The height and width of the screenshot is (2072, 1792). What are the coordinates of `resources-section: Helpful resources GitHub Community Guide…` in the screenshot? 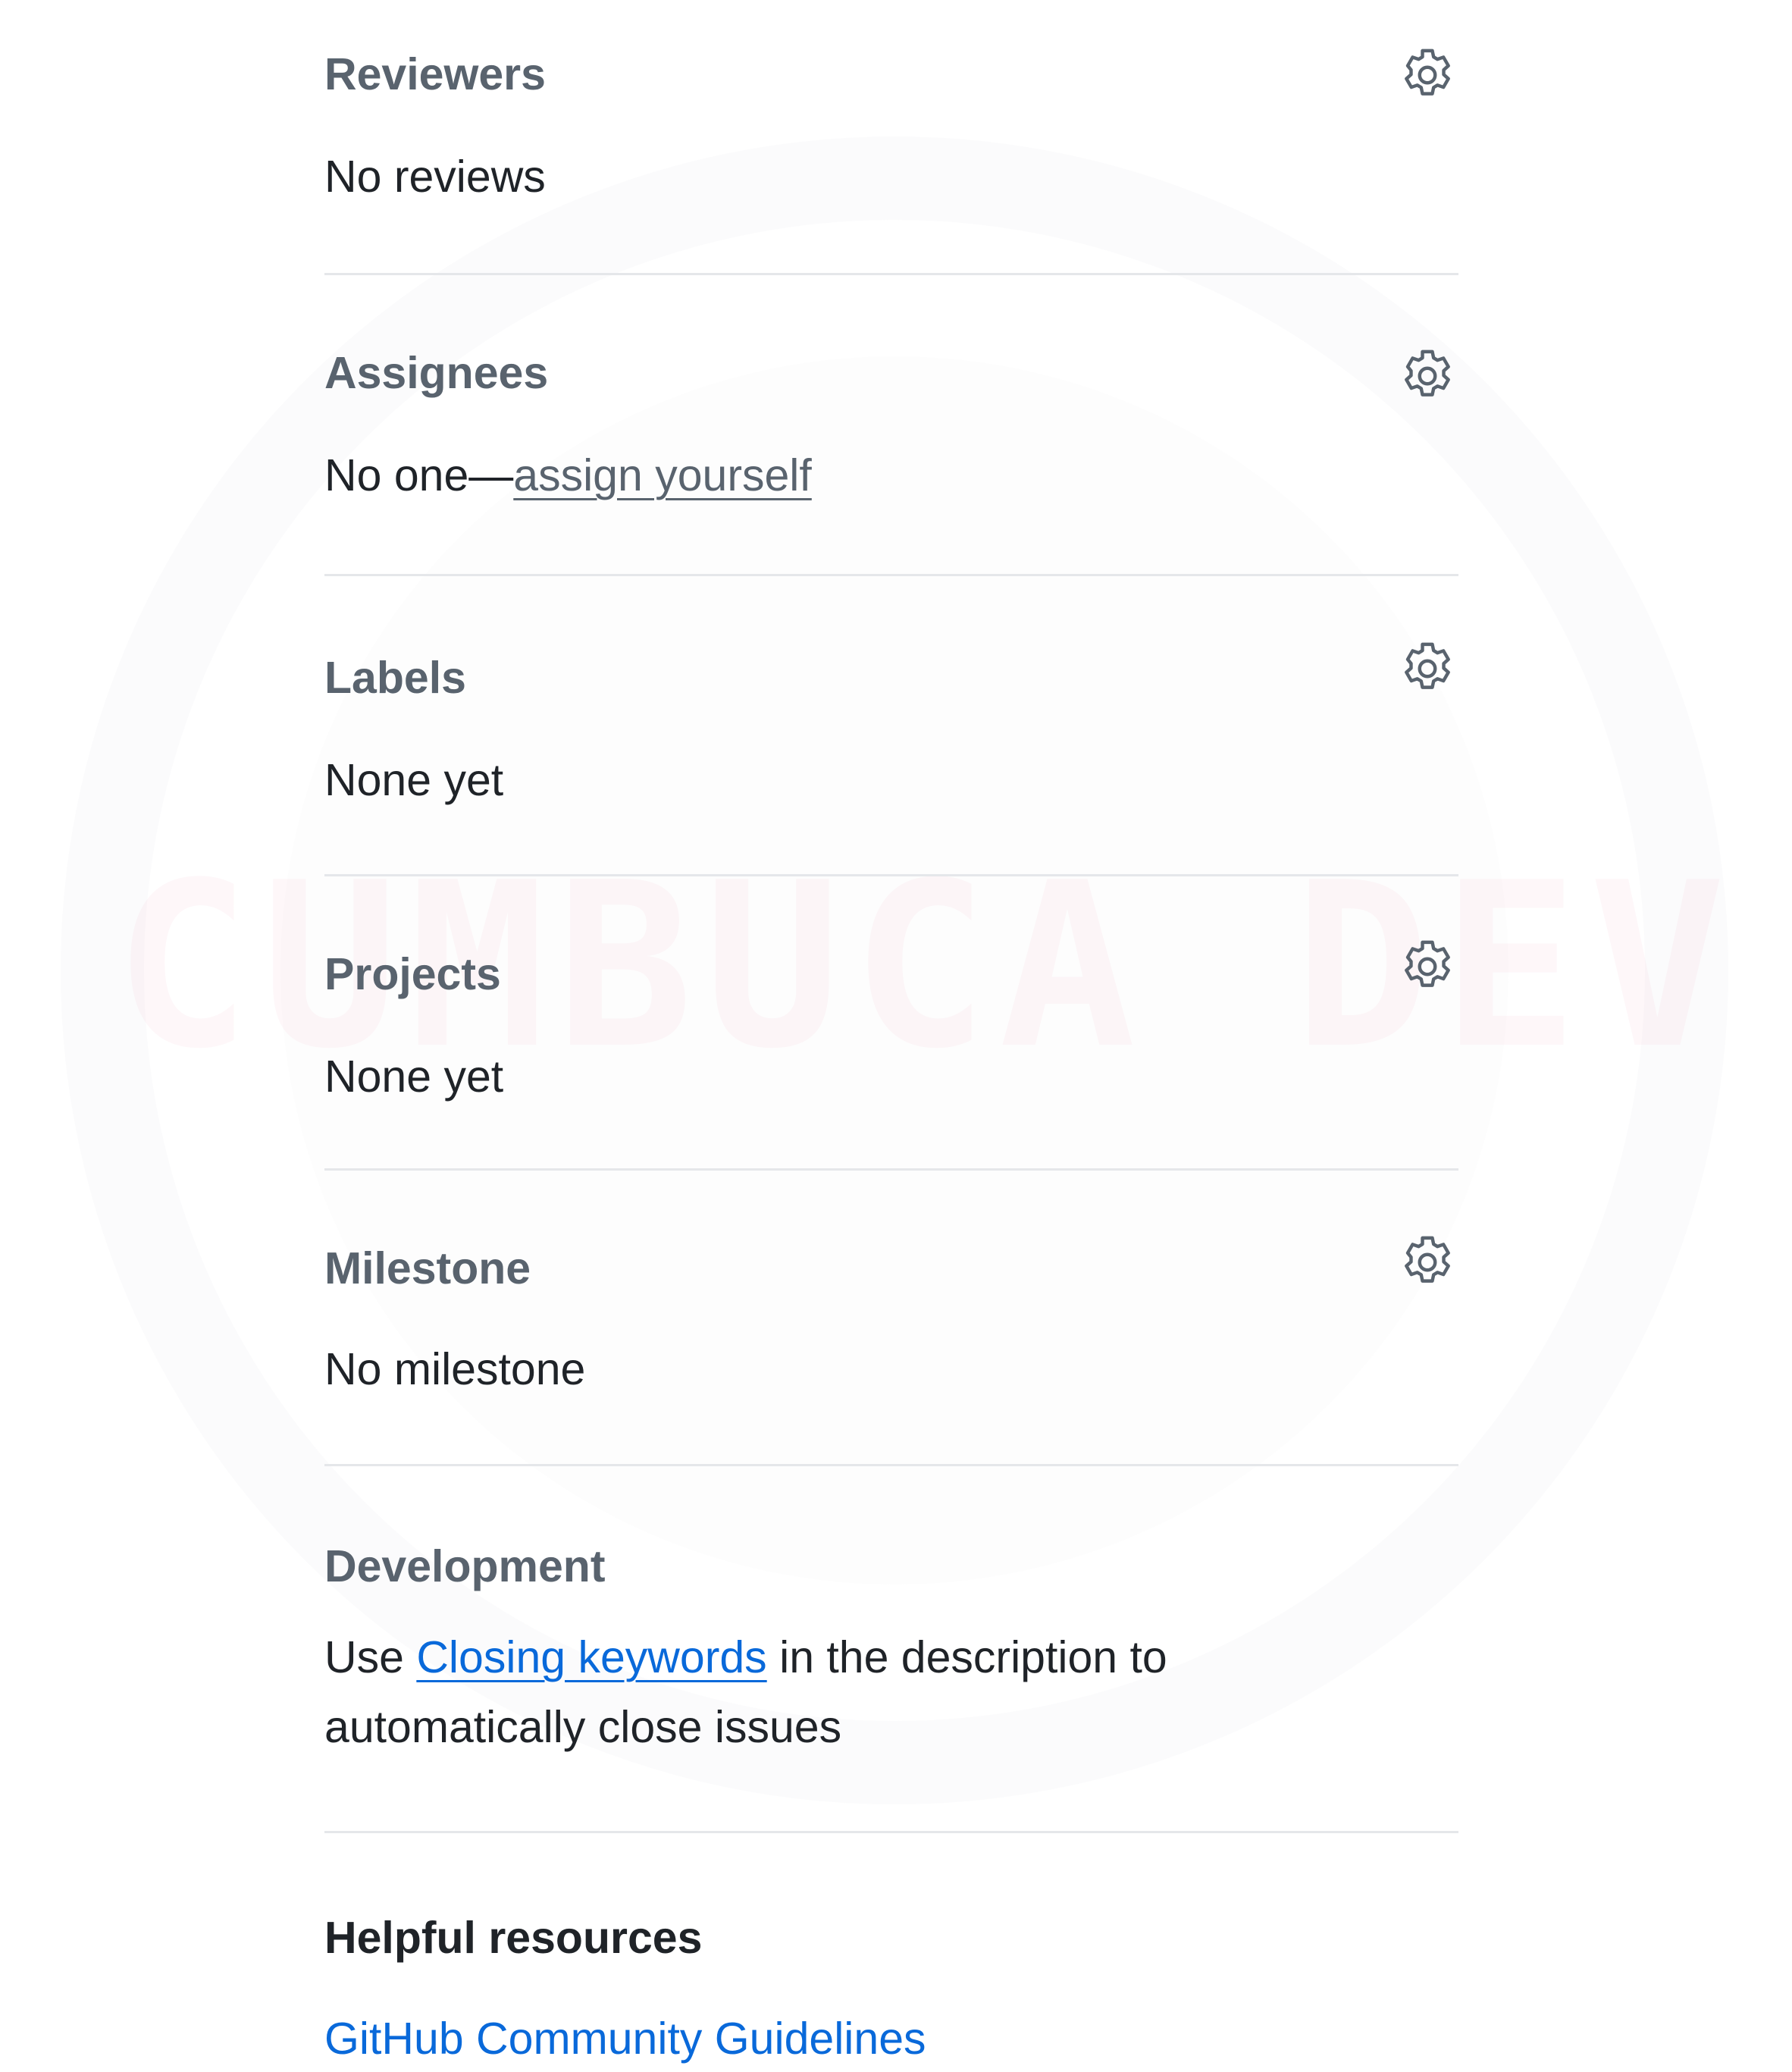 It's located at (891, 1952).